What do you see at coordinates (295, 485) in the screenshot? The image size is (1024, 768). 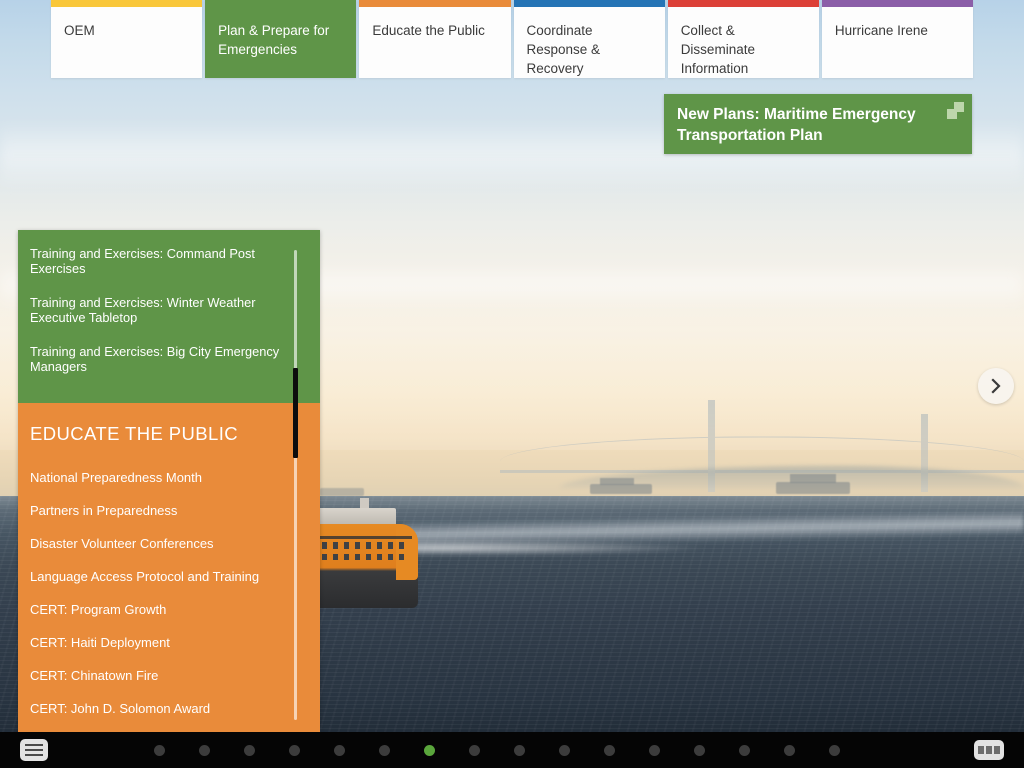 I see `panel-scrollbar-track` at bounding box center [295, 485].